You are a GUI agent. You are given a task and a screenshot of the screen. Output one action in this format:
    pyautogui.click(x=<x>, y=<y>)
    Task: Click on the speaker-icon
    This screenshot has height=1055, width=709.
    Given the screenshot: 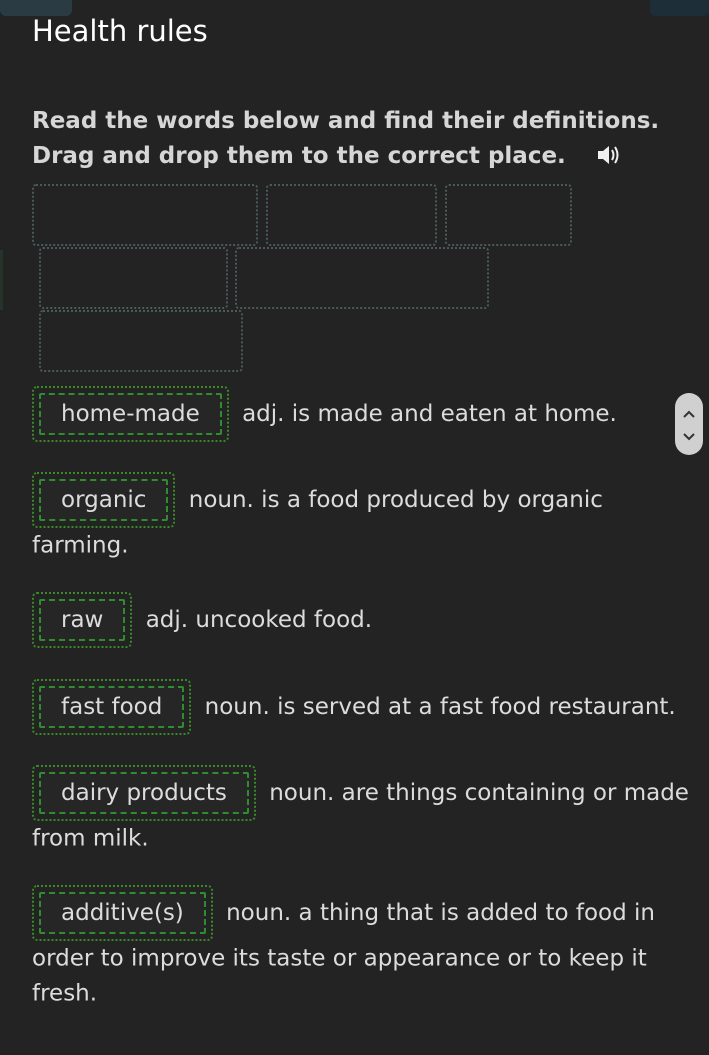 What is the action you would take?
    pyautogui.click(x=608, y=159)
    